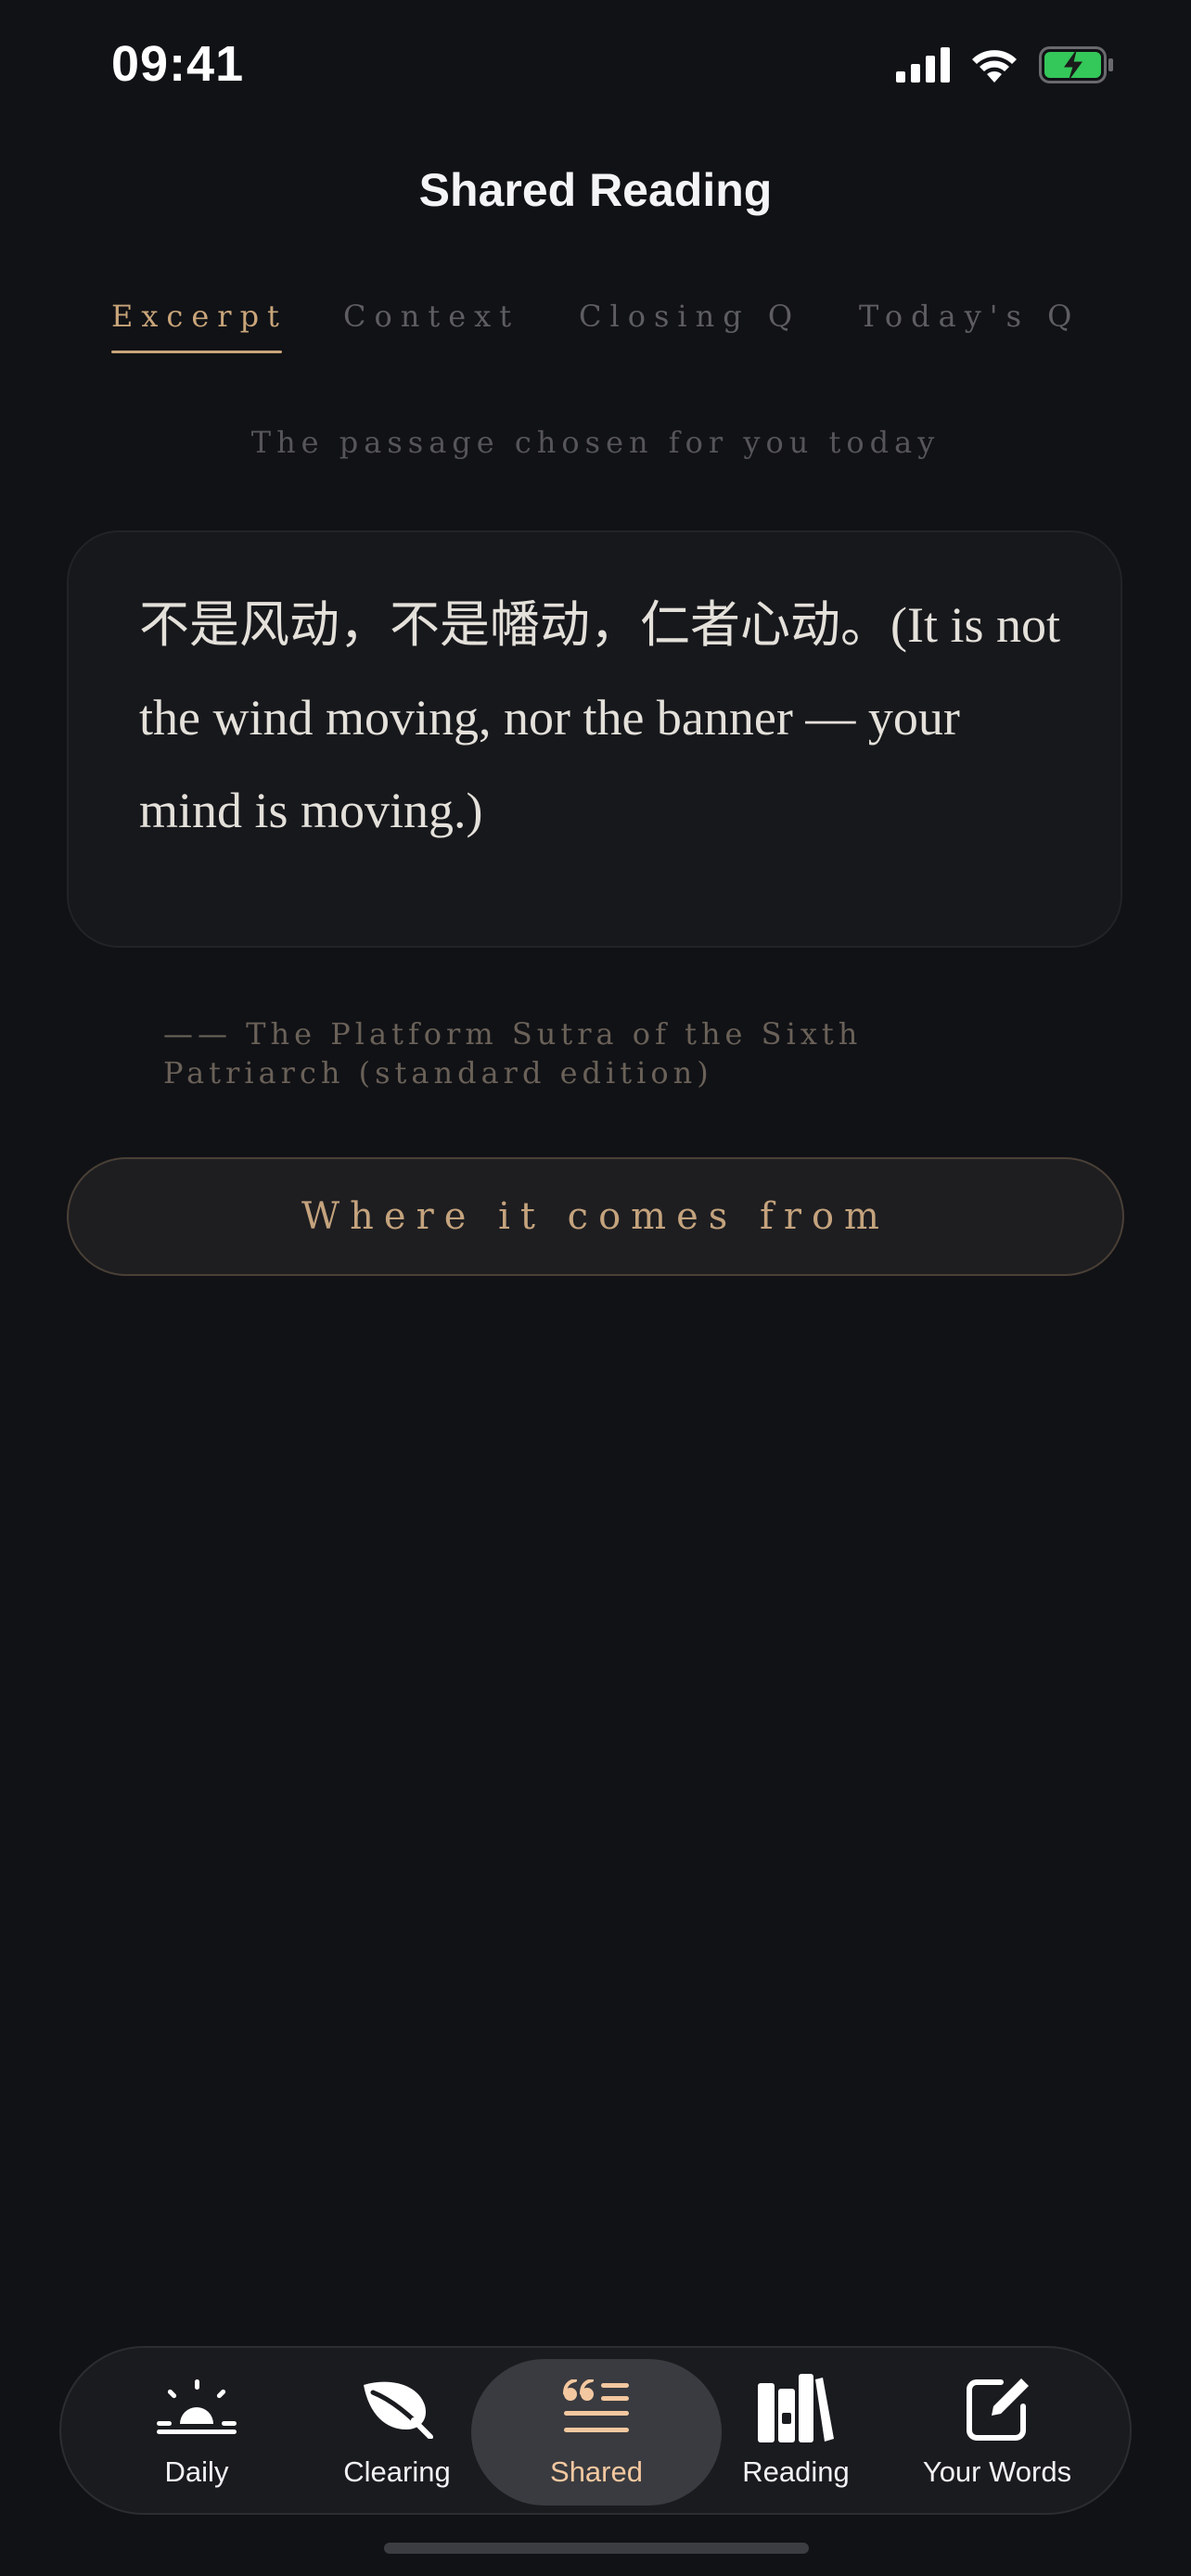 The width and height of the screenshot is (1191, 2576). Describe the element at coordinates (196, 2472) in the screenshot. I see `tabbar-label-daily: Daily` at that location.